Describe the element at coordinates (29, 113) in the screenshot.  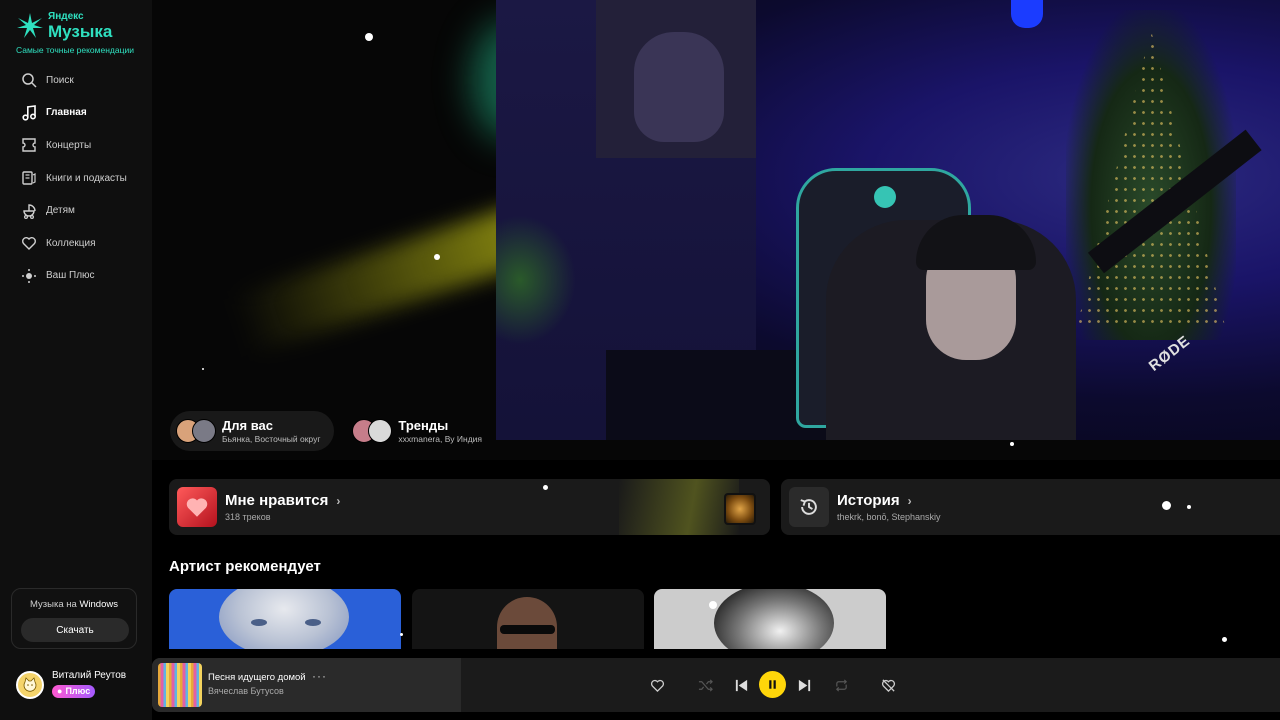
I see `music-note-icon` at that location.